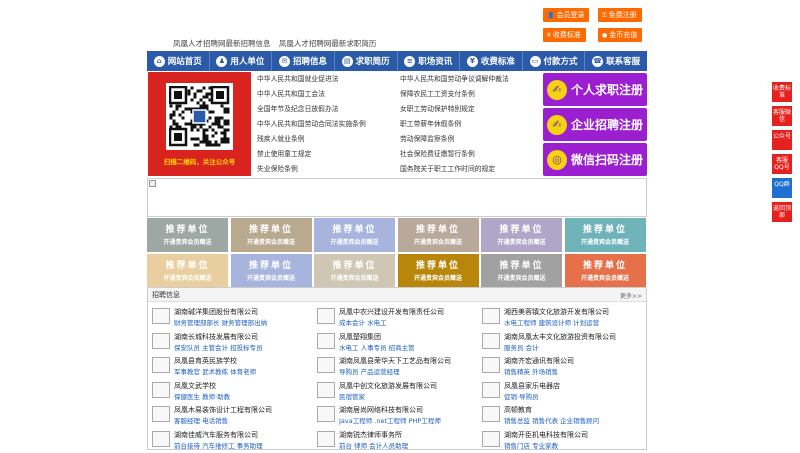  I want to click on law-link: 中华人民共和国劳动合同法实施条例, so click(311, 123).